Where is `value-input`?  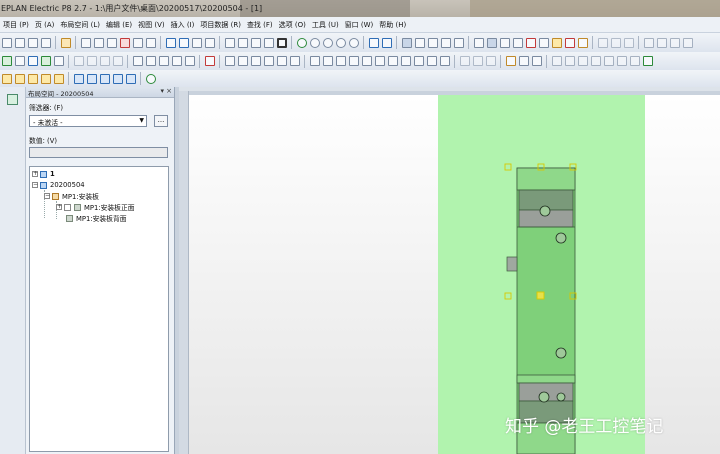 value-input is located at coordinates (98, 152).